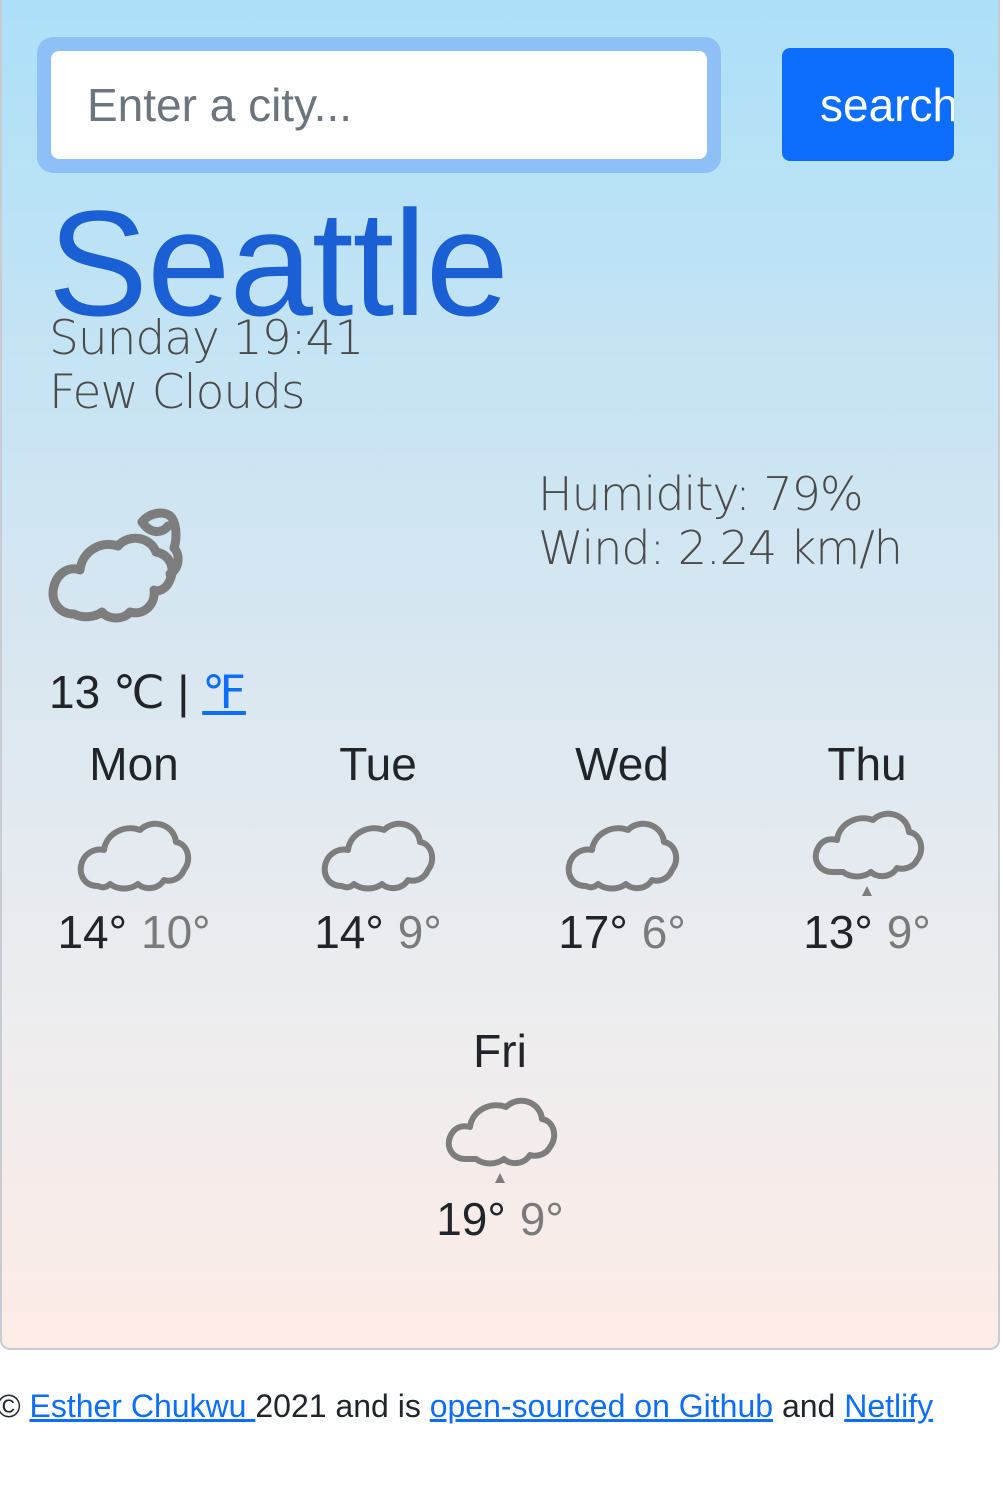  Describe the element at coordinates (593, 932) in the screenshot. I see `forecast-max: 17°` at that location.